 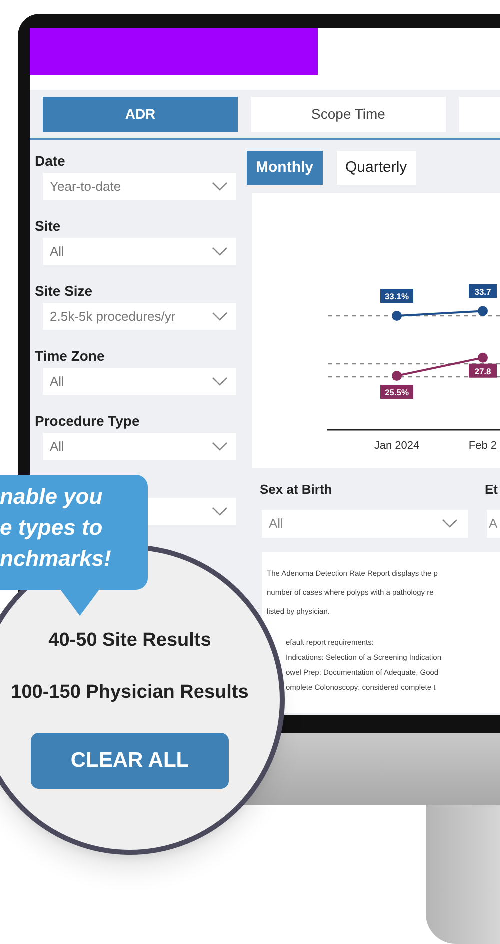 What do you see at coordinates (297, 490) in the screenshot?
I see `filter-label: Sex at Birth` at bounding box center [297, 490].